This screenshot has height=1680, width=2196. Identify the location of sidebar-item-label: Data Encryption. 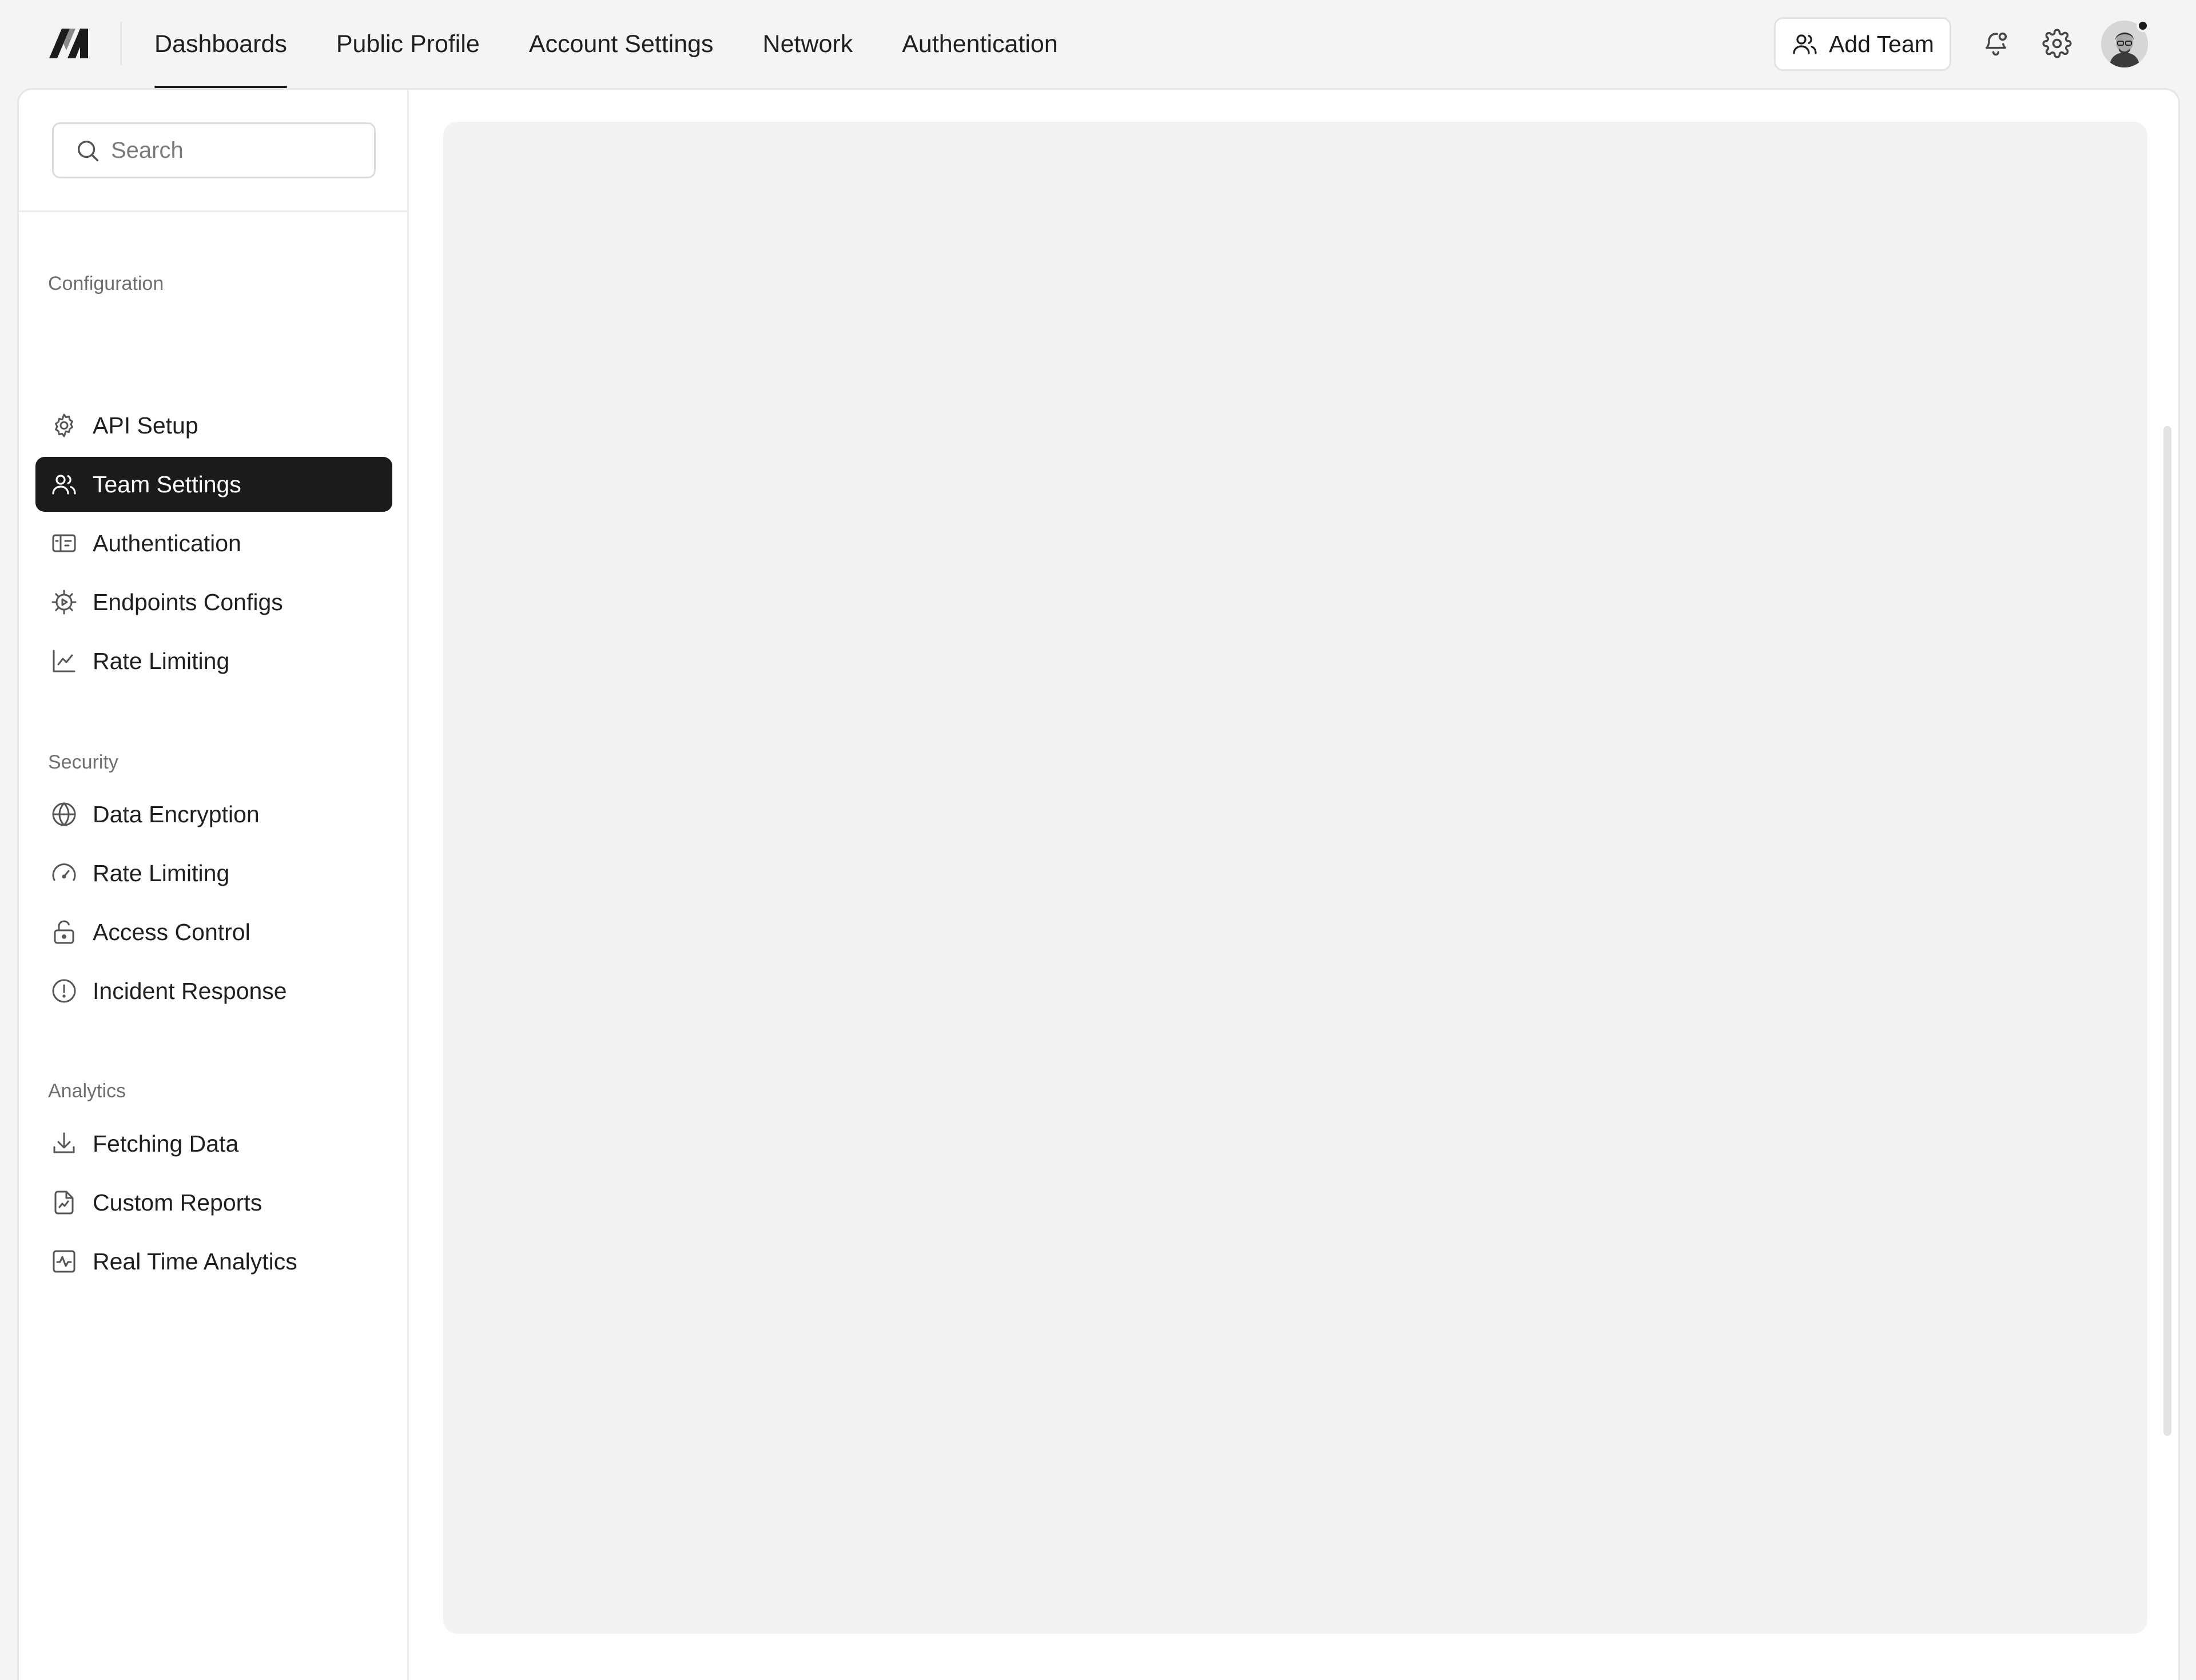
(176, 814).